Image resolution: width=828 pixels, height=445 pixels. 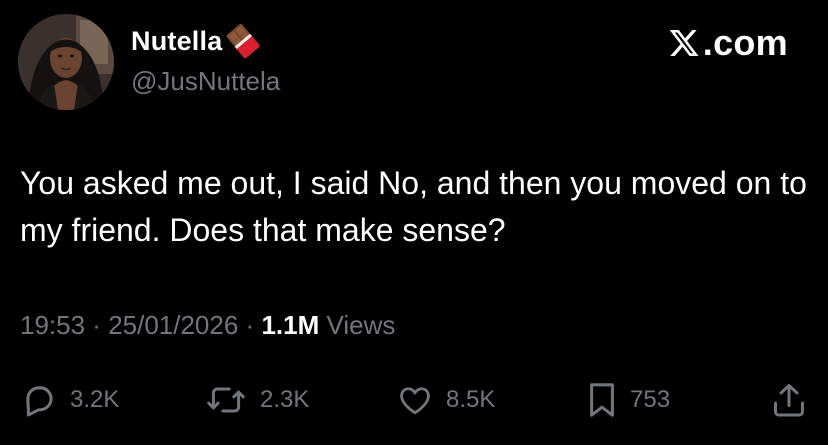 What do you see at coordinates (243, 41) in the screenshot?
I see `chocolate-bar-icon` at bounding box center [243, 41].